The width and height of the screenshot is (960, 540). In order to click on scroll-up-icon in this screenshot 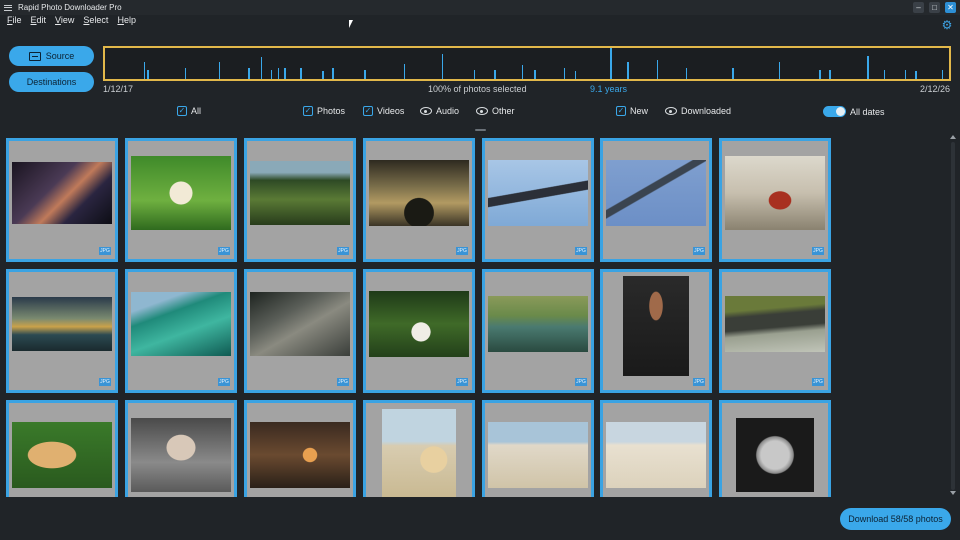, I will do `click(953, 137)`.